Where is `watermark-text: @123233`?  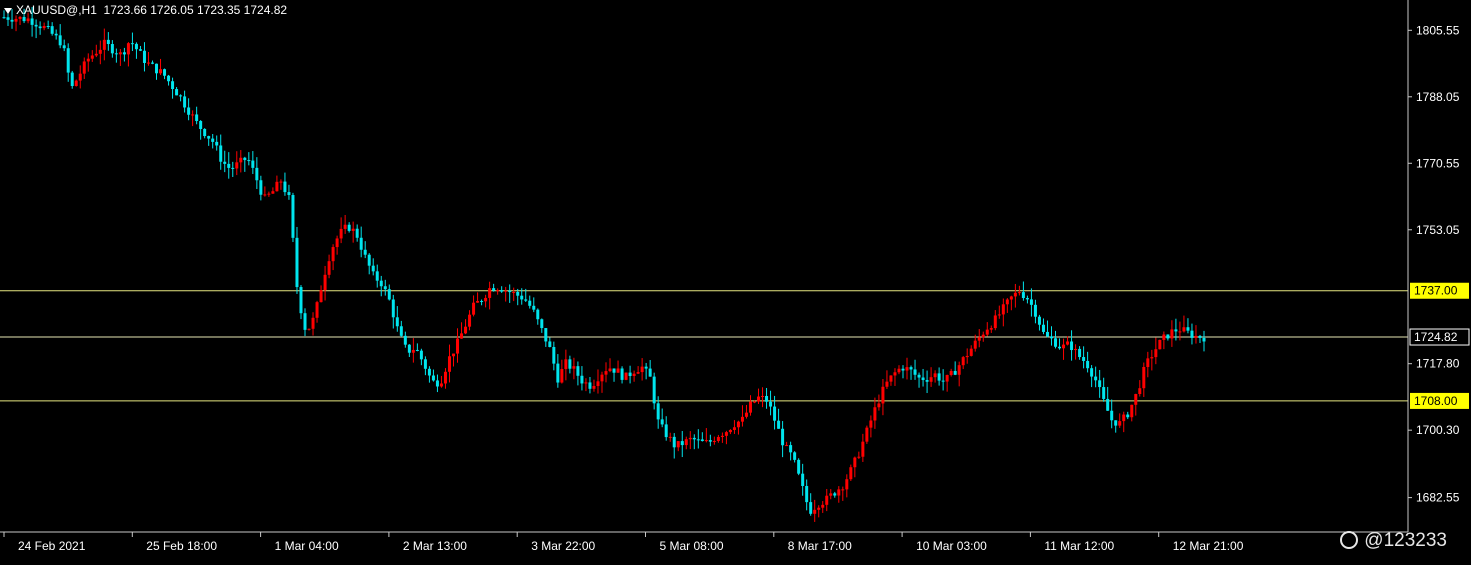
watermark-text: @123233 is located at coordinates (1405, 540).